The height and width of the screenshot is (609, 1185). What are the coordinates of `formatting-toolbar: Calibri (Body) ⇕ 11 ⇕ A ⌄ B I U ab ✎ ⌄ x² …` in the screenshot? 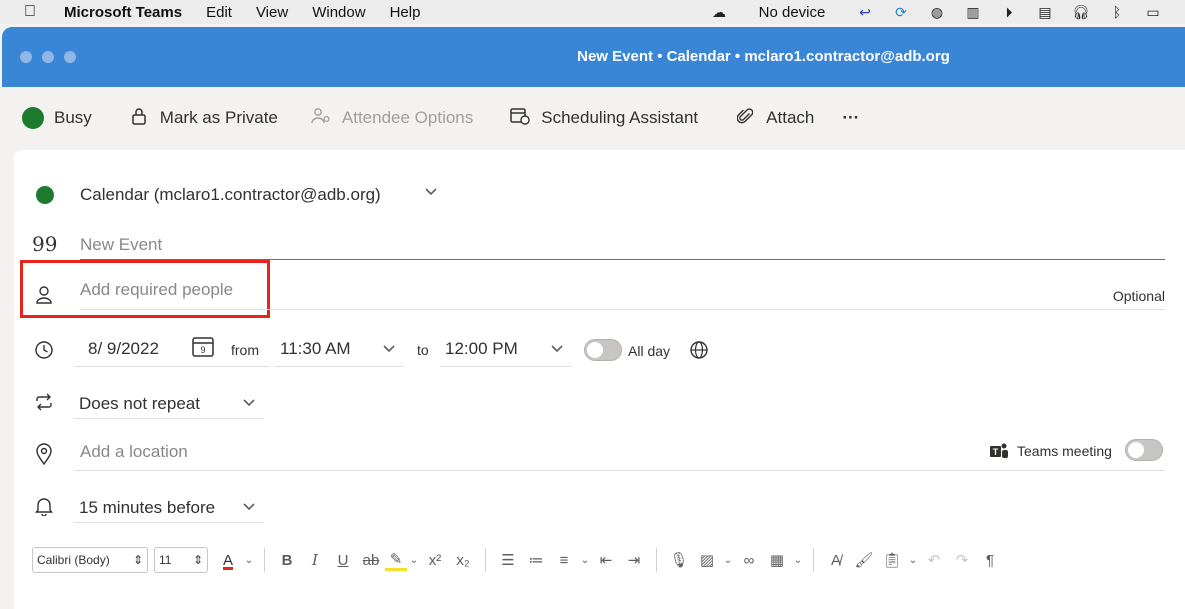 It's located at (518, 560).